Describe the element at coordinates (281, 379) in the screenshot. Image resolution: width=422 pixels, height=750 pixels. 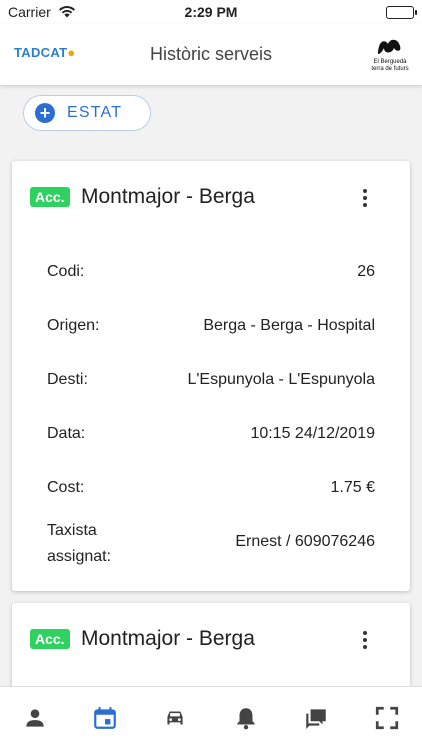
I see `detail-value: L'Espunyola - L'Espunyola` at that location.